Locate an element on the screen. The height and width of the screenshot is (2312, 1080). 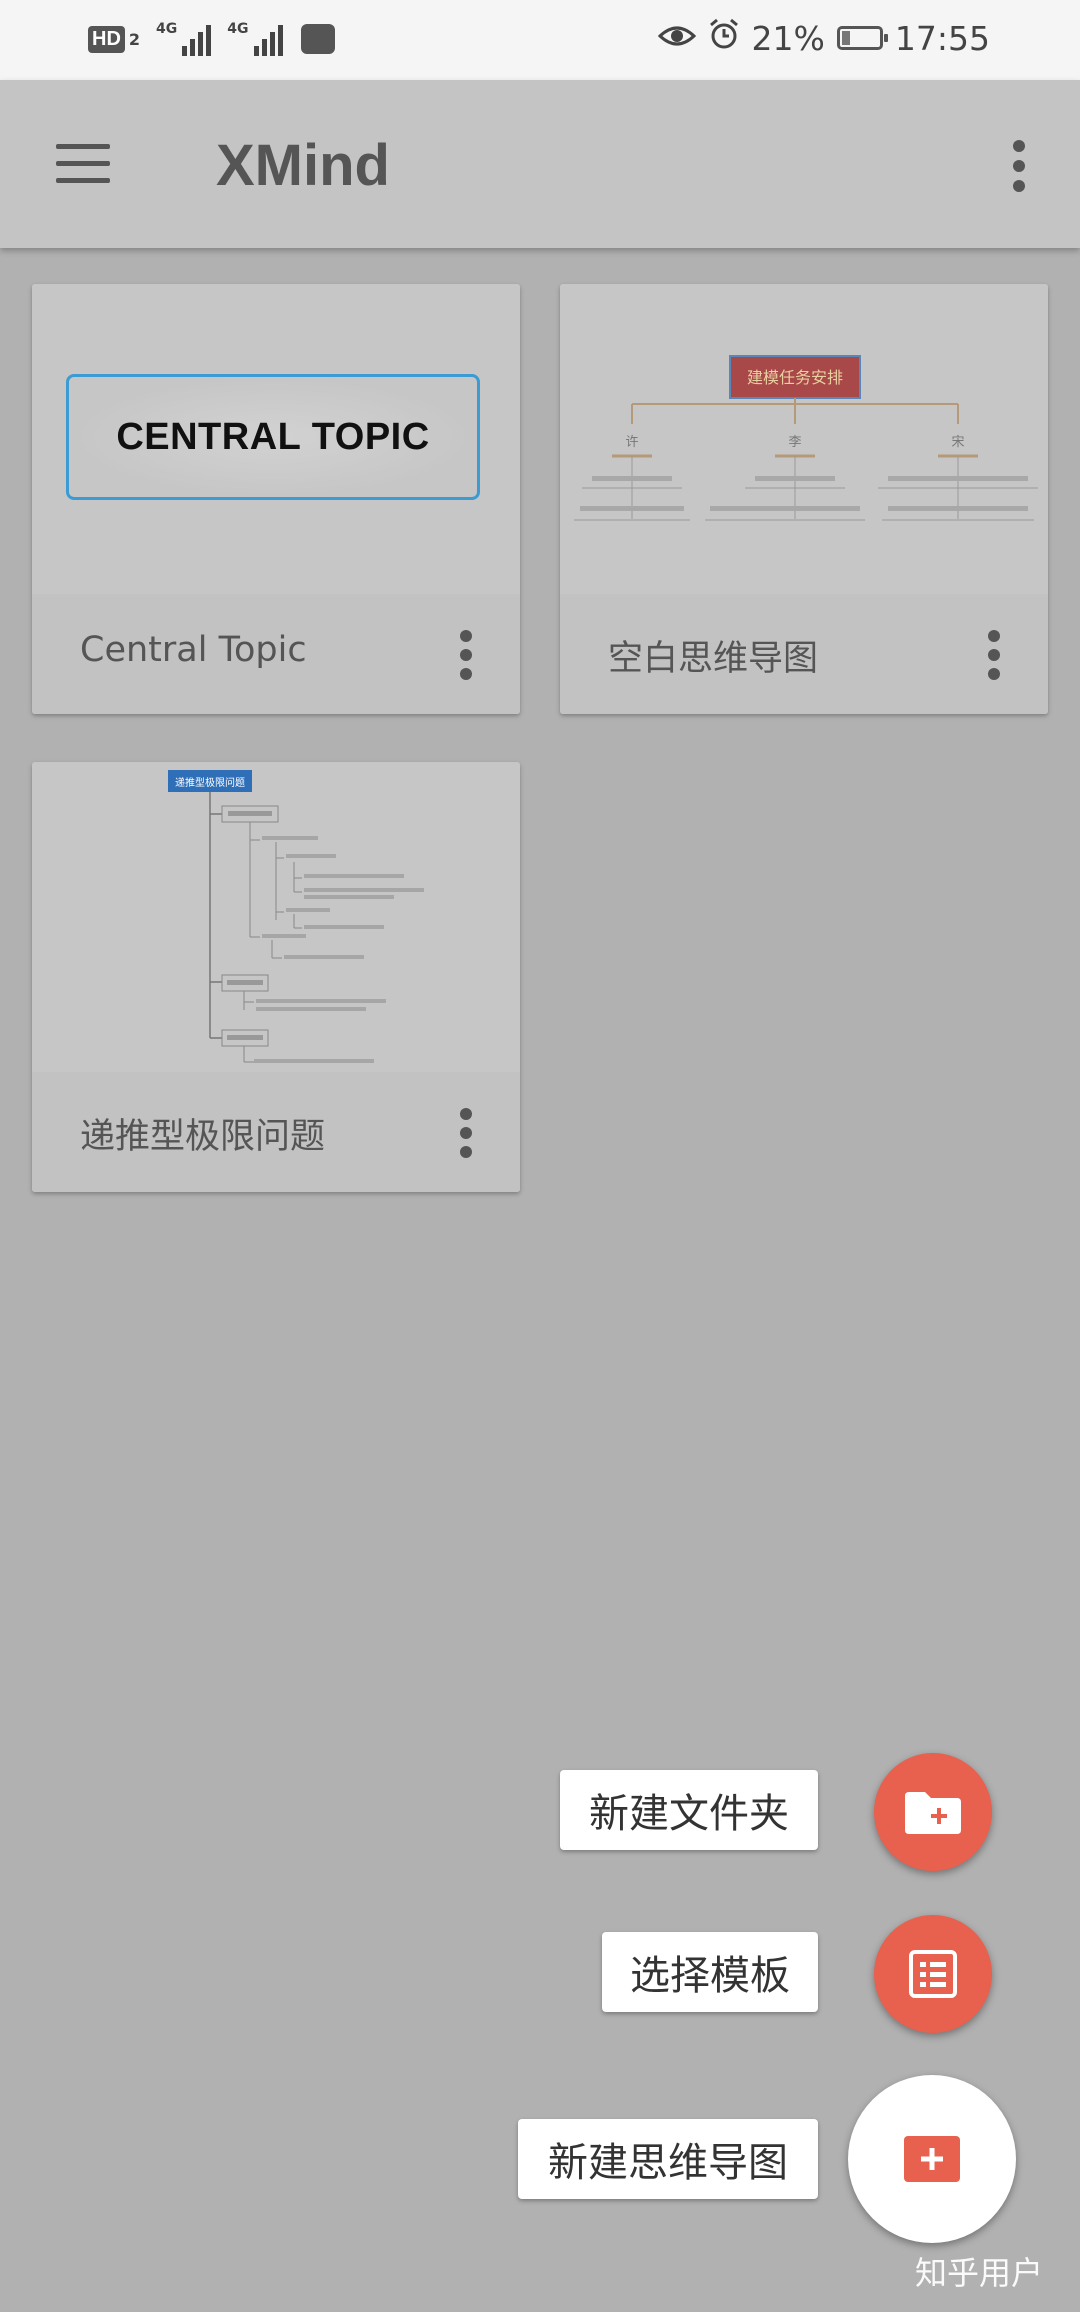
mindmap-thumbnail: CENTRAL TOPIC is located at coordinates (276, 439).